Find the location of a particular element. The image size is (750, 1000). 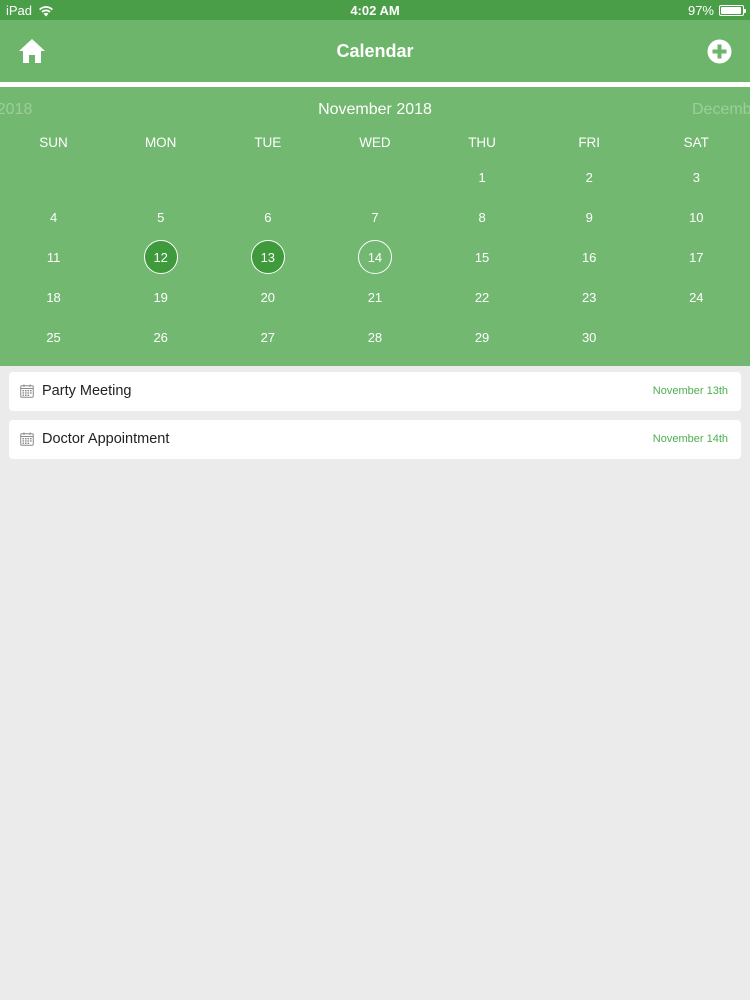

day-cell: 9 is located at coordinates (589, 217).